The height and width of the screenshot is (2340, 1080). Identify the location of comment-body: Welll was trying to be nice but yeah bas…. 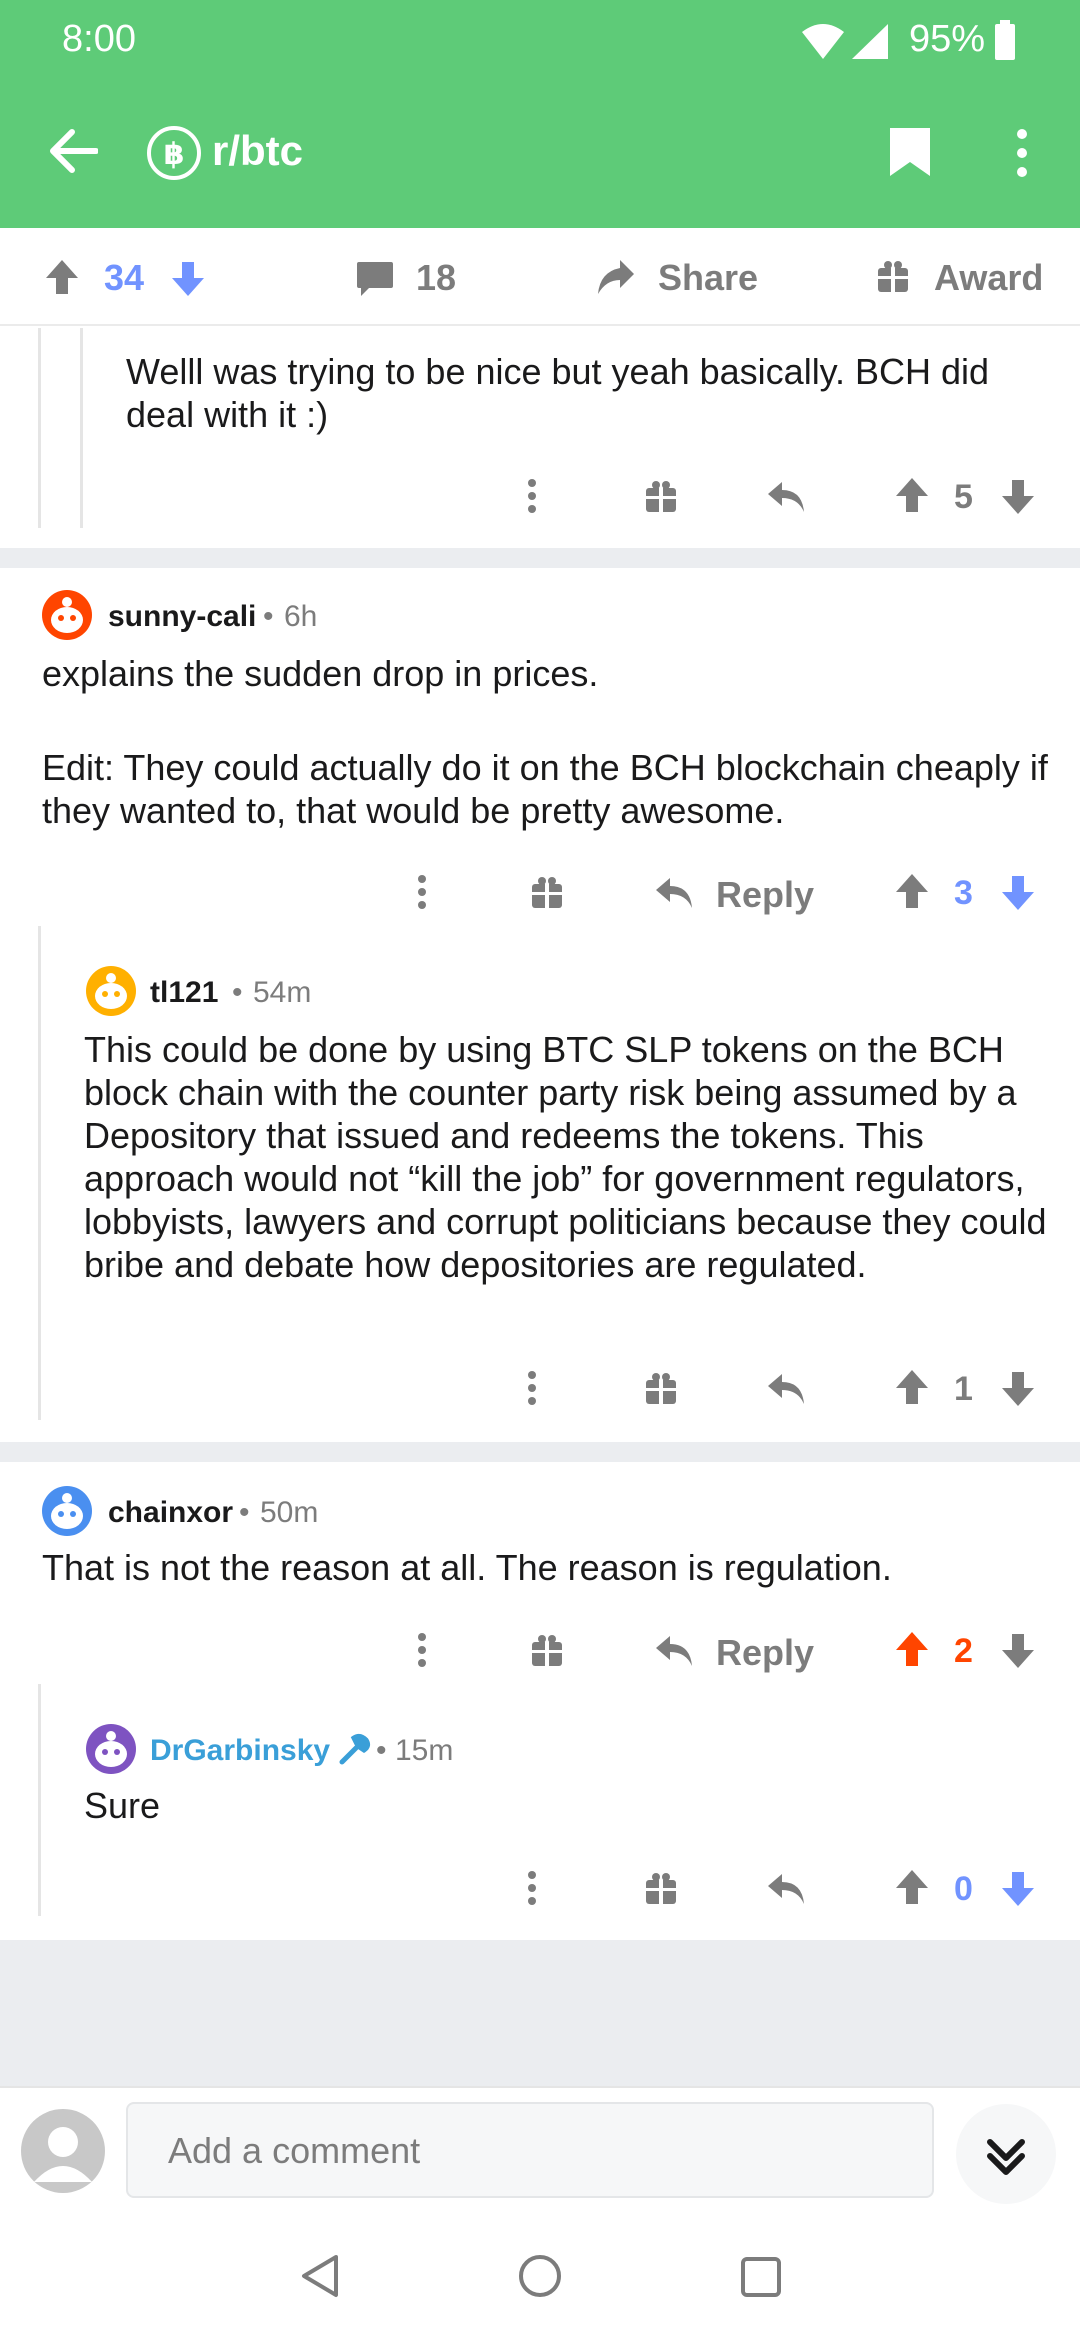
(558, 393).